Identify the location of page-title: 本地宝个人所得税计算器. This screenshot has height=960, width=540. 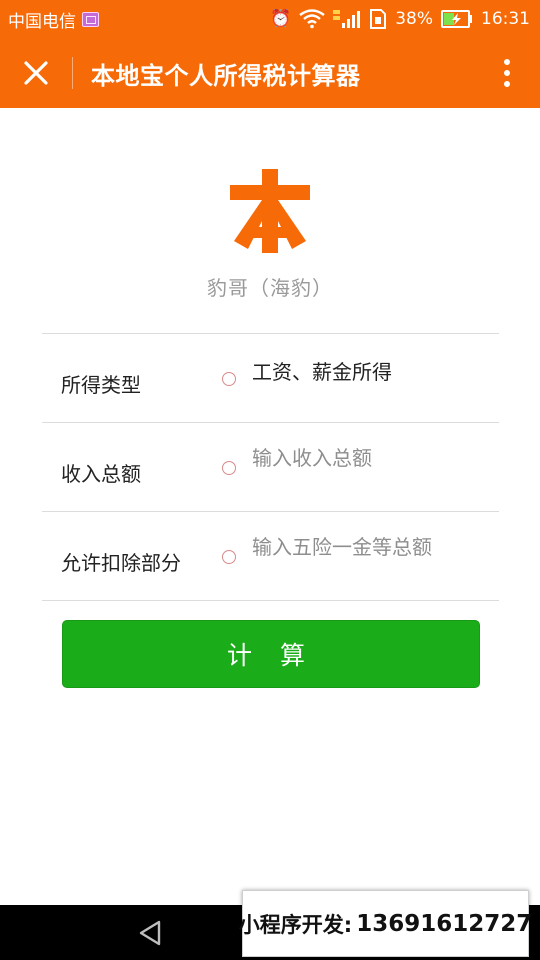
(226, 75).